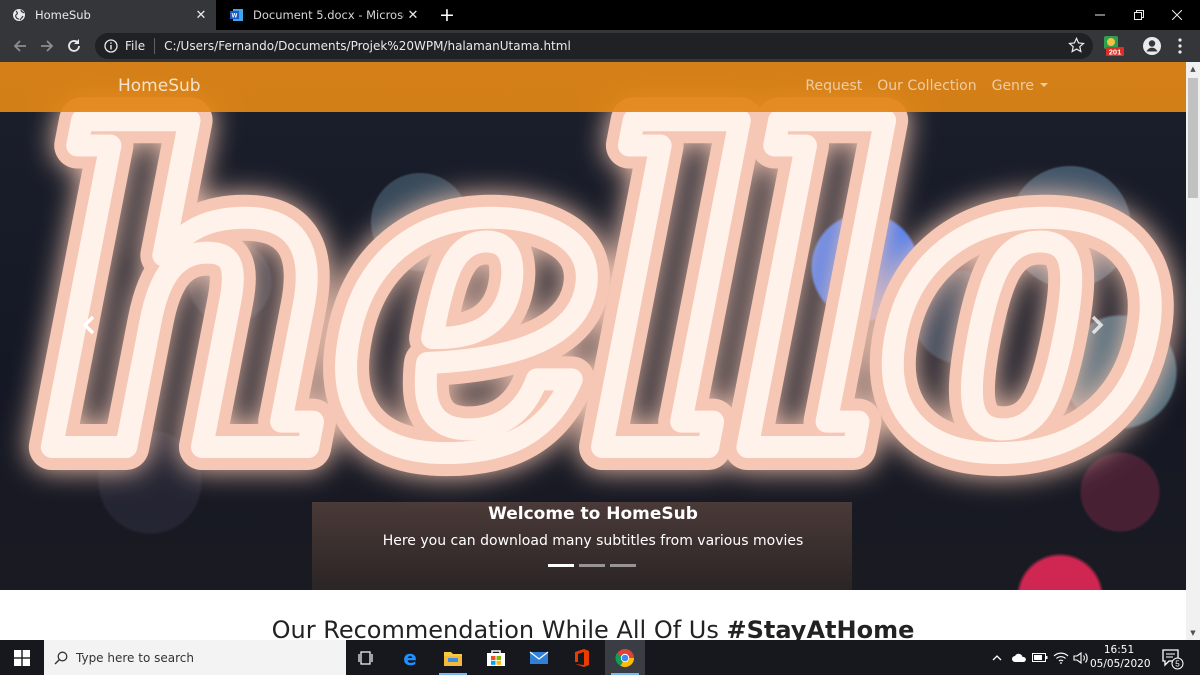 The width and height of the screenshot is (1200, 675). I want to click on scroll-up-icon: ▲, so click(1193, 69).